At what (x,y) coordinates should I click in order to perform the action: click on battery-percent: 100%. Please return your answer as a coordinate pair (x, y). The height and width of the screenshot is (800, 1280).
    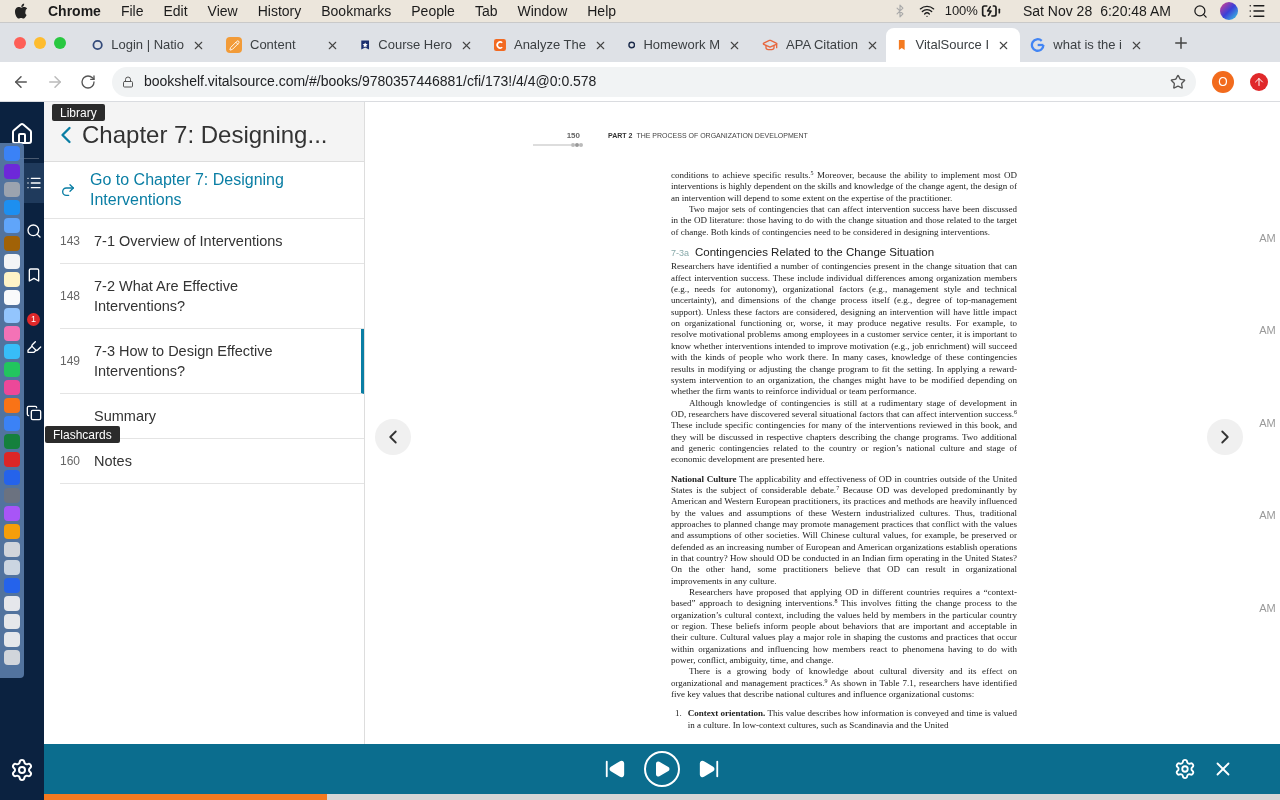
    Looking at the image, I should click on (961, 11).